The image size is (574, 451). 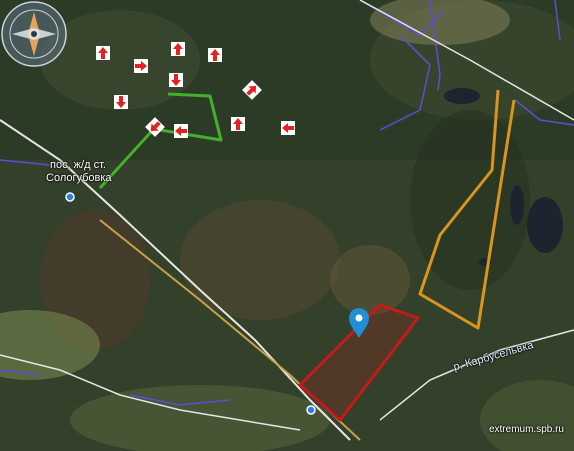 I want to click on compass-logo-icon, so click(x=34, y=34).